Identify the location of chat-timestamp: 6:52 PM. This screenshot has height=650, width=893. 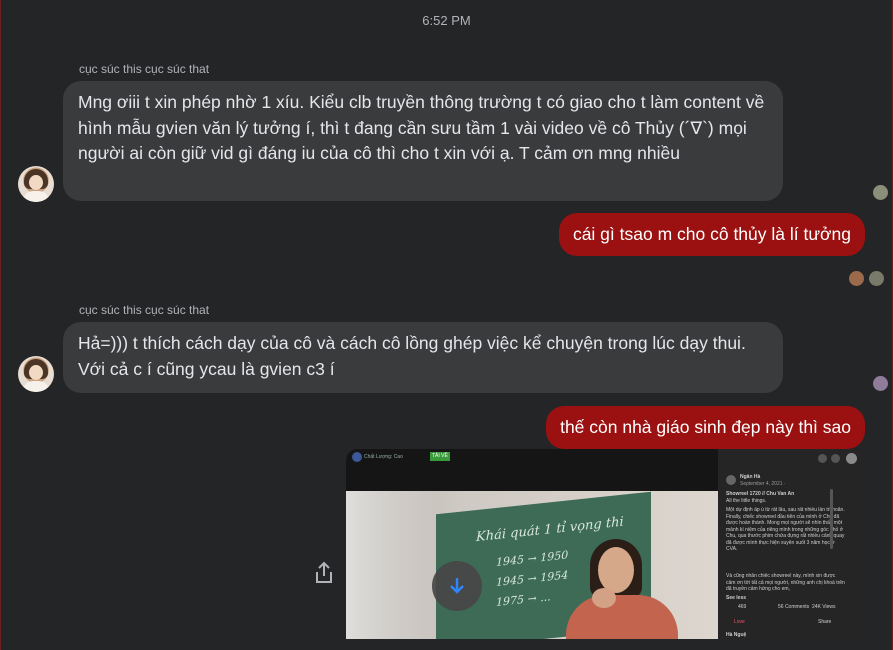
(446, 20).